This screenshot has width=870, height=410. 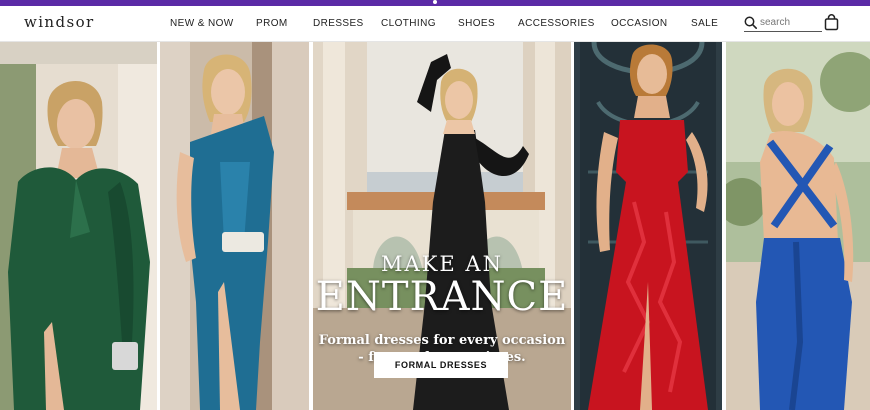 I want to click on brand-logo: windsor, so click(x=59, y=22).